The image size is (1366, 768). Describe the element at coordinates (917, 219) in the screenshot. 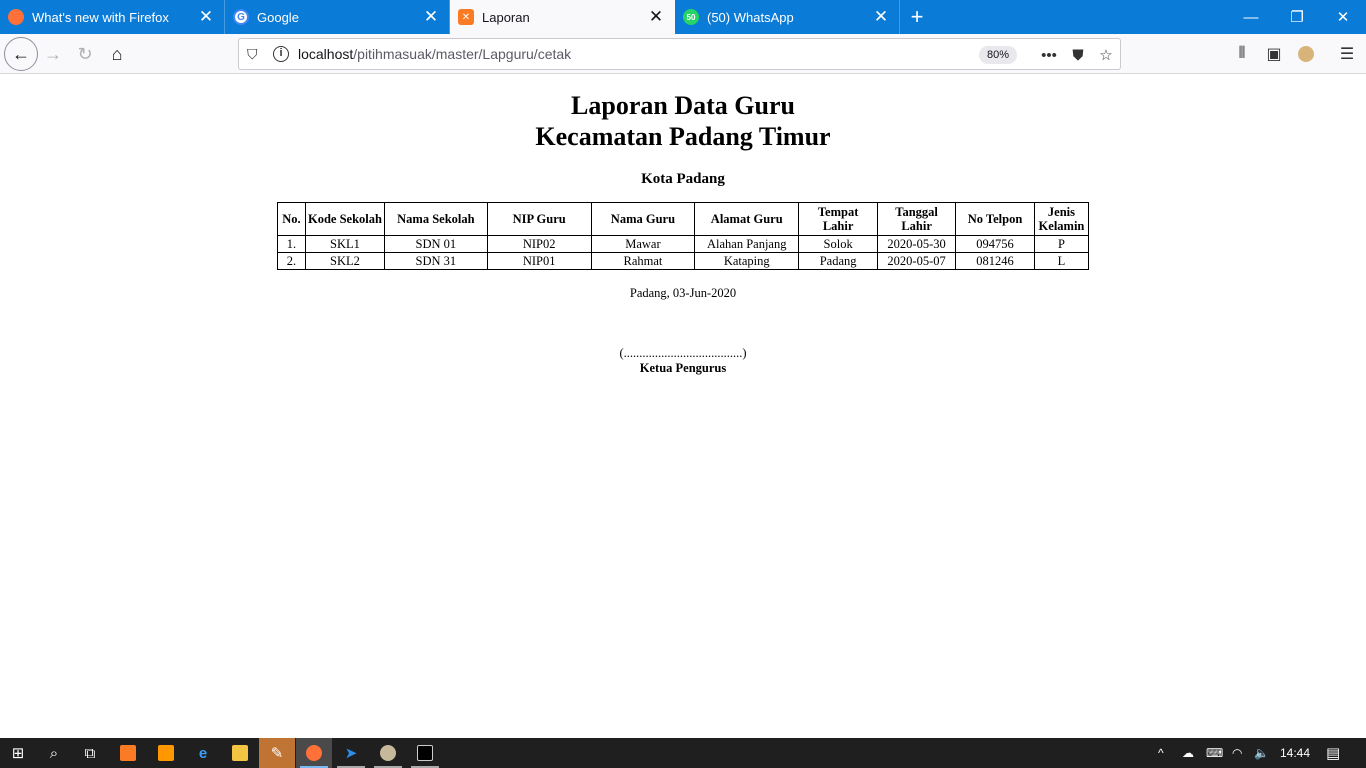

I see `col-header: Tanggal Lahir` at that location.